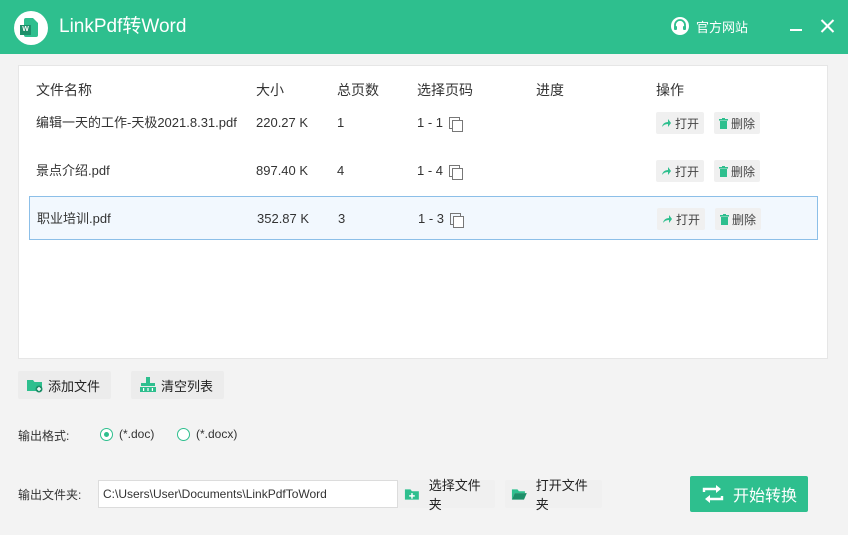 This screenshot has height=535, width=848. Describe the element at coordinates (454, 495) in the screenshot. I see `choose-folder-label: 选择文件夹` at that location.